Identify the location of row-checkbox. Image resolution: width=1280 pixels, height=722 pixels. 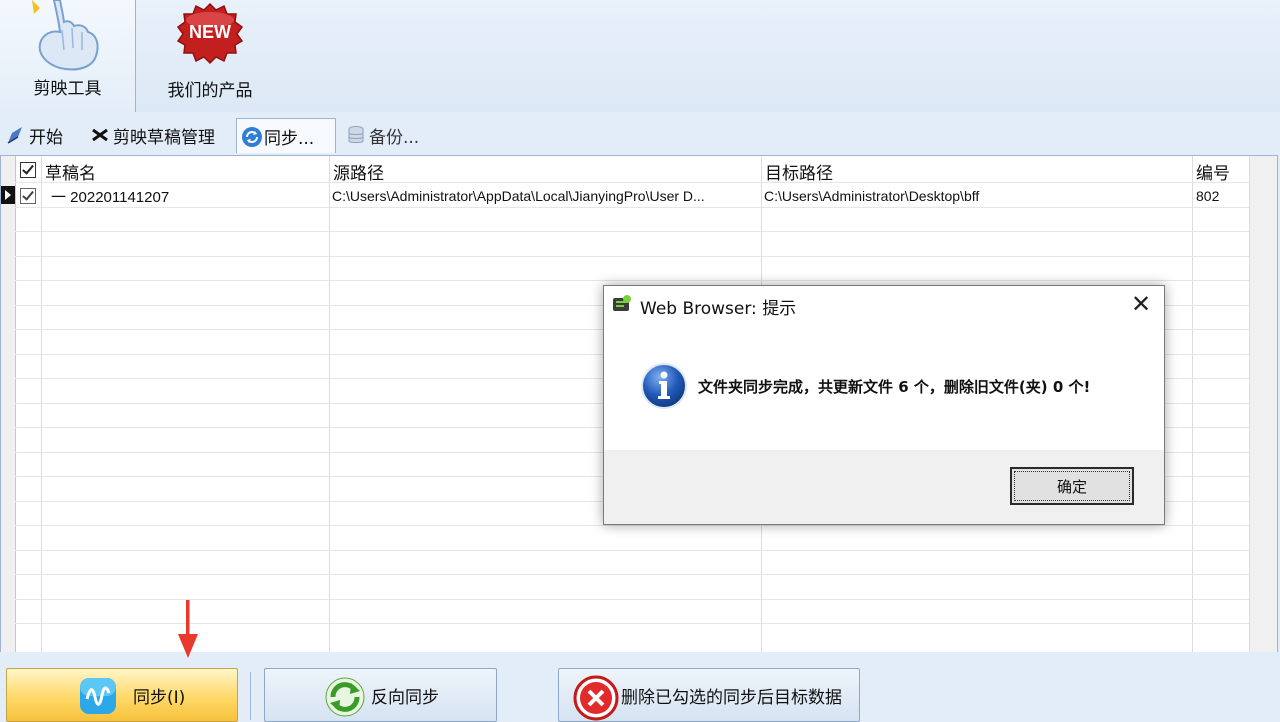
(28, 196).